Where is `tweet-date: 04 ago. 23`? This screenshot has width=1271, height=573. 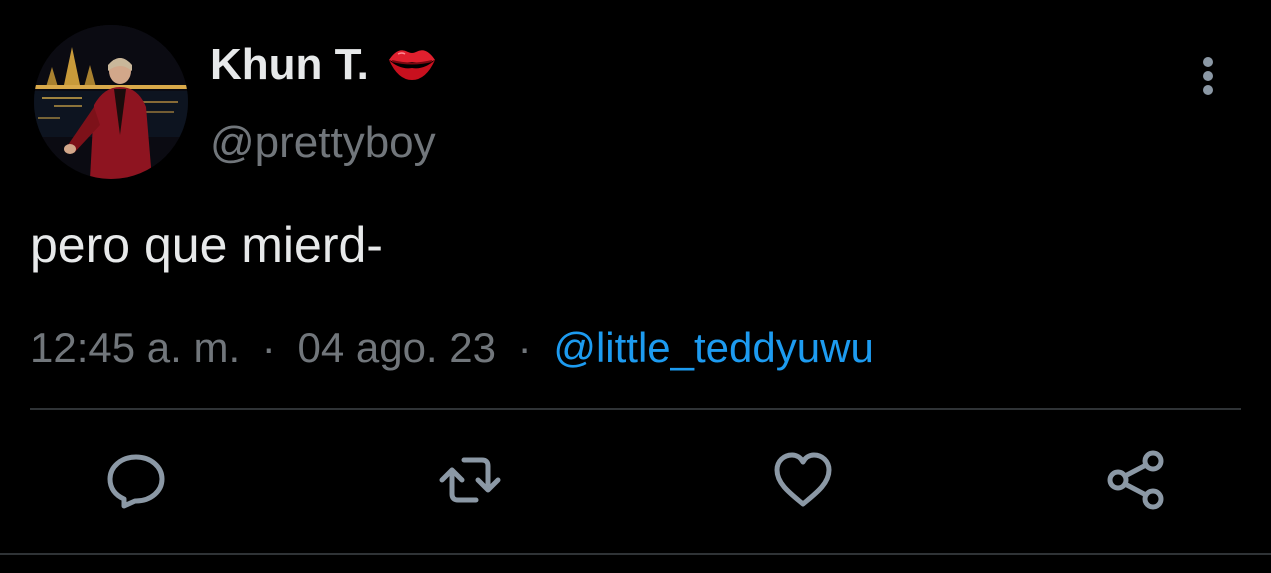 tweet-date: 04 ago. 23 is located at coordinates (396, 347).